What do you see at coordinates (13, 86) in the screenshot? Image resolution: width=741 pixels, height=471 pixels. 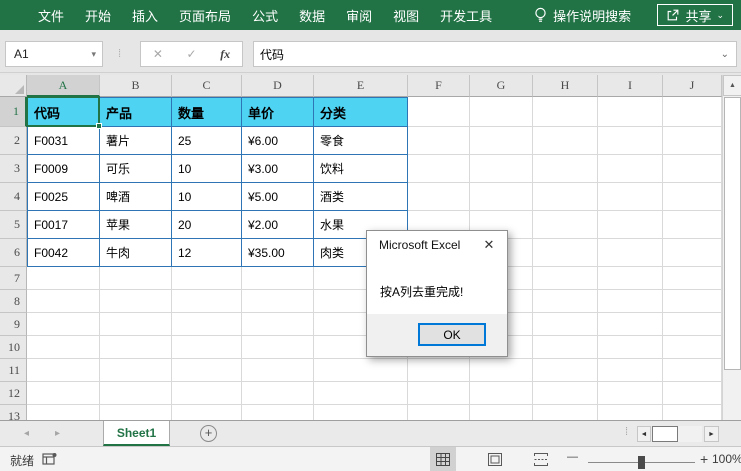 I see `select-all-corner` at bounding box center [13, 86].